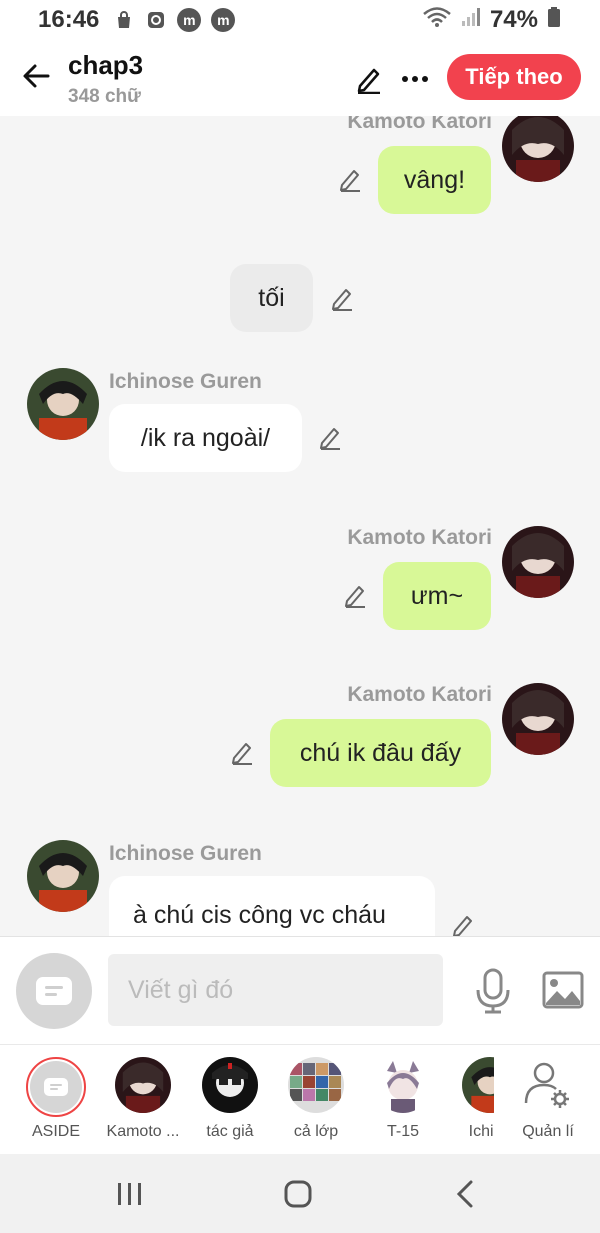 The image size is (600, 1233). I want to click on voice-record-button, so click(493, 991).